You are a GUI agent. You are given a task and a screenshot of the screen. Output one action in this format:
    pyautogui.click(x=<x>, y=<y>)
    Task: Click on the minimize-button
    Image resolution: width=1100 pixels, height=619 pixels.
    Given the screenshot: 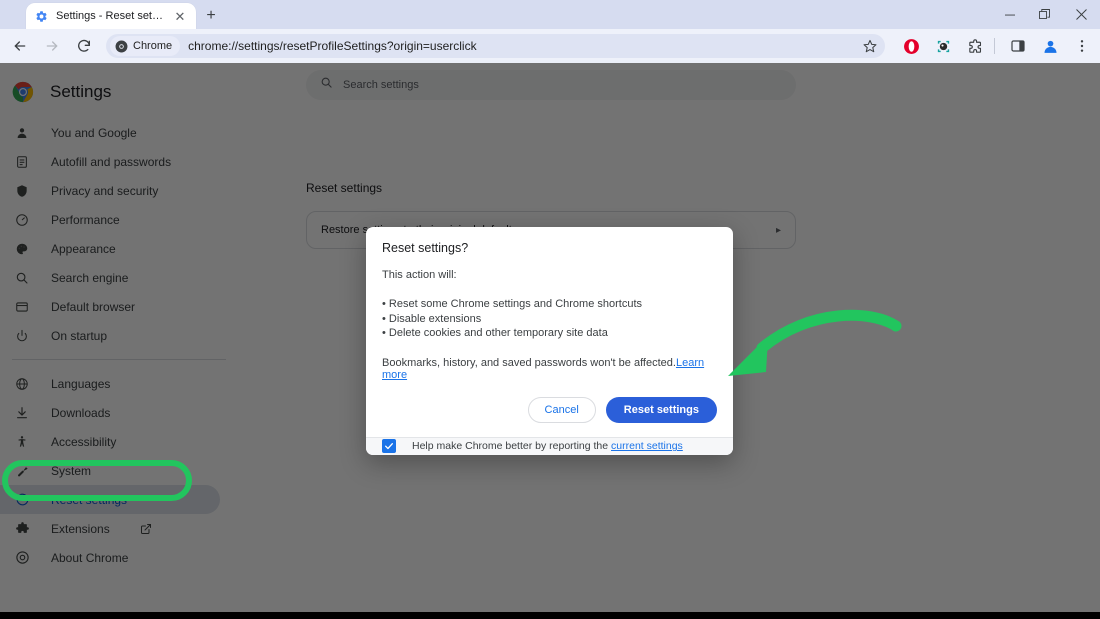 What is the action you would take?
    pyautogui.click(x=1009, y=14)
    